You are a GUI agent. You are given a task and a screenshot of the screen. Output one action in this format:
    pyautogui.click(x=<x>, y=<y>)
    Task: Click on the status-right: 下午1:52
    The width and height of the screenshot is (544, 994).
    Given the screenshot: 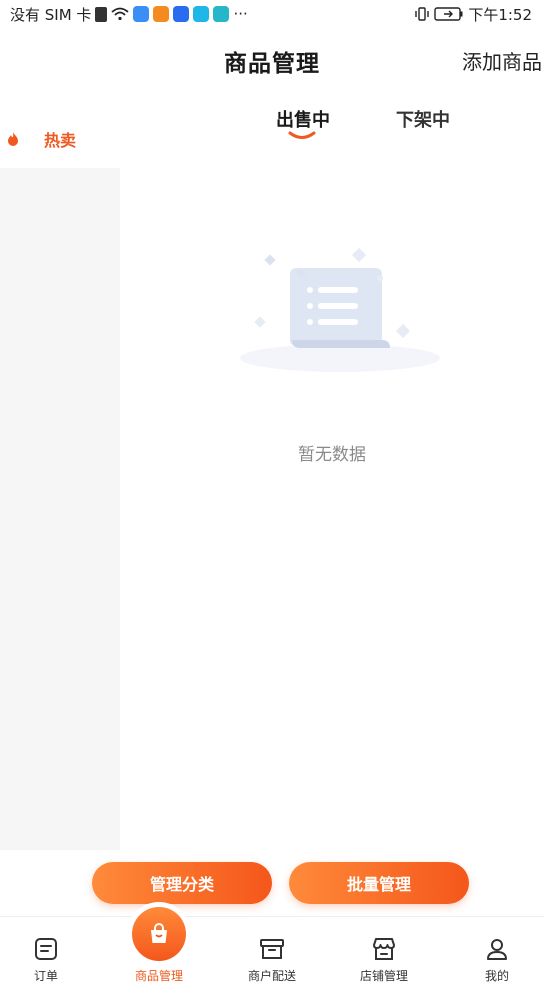 What is the action you would take?
    pyautogui.click(x=473, y=14)
    